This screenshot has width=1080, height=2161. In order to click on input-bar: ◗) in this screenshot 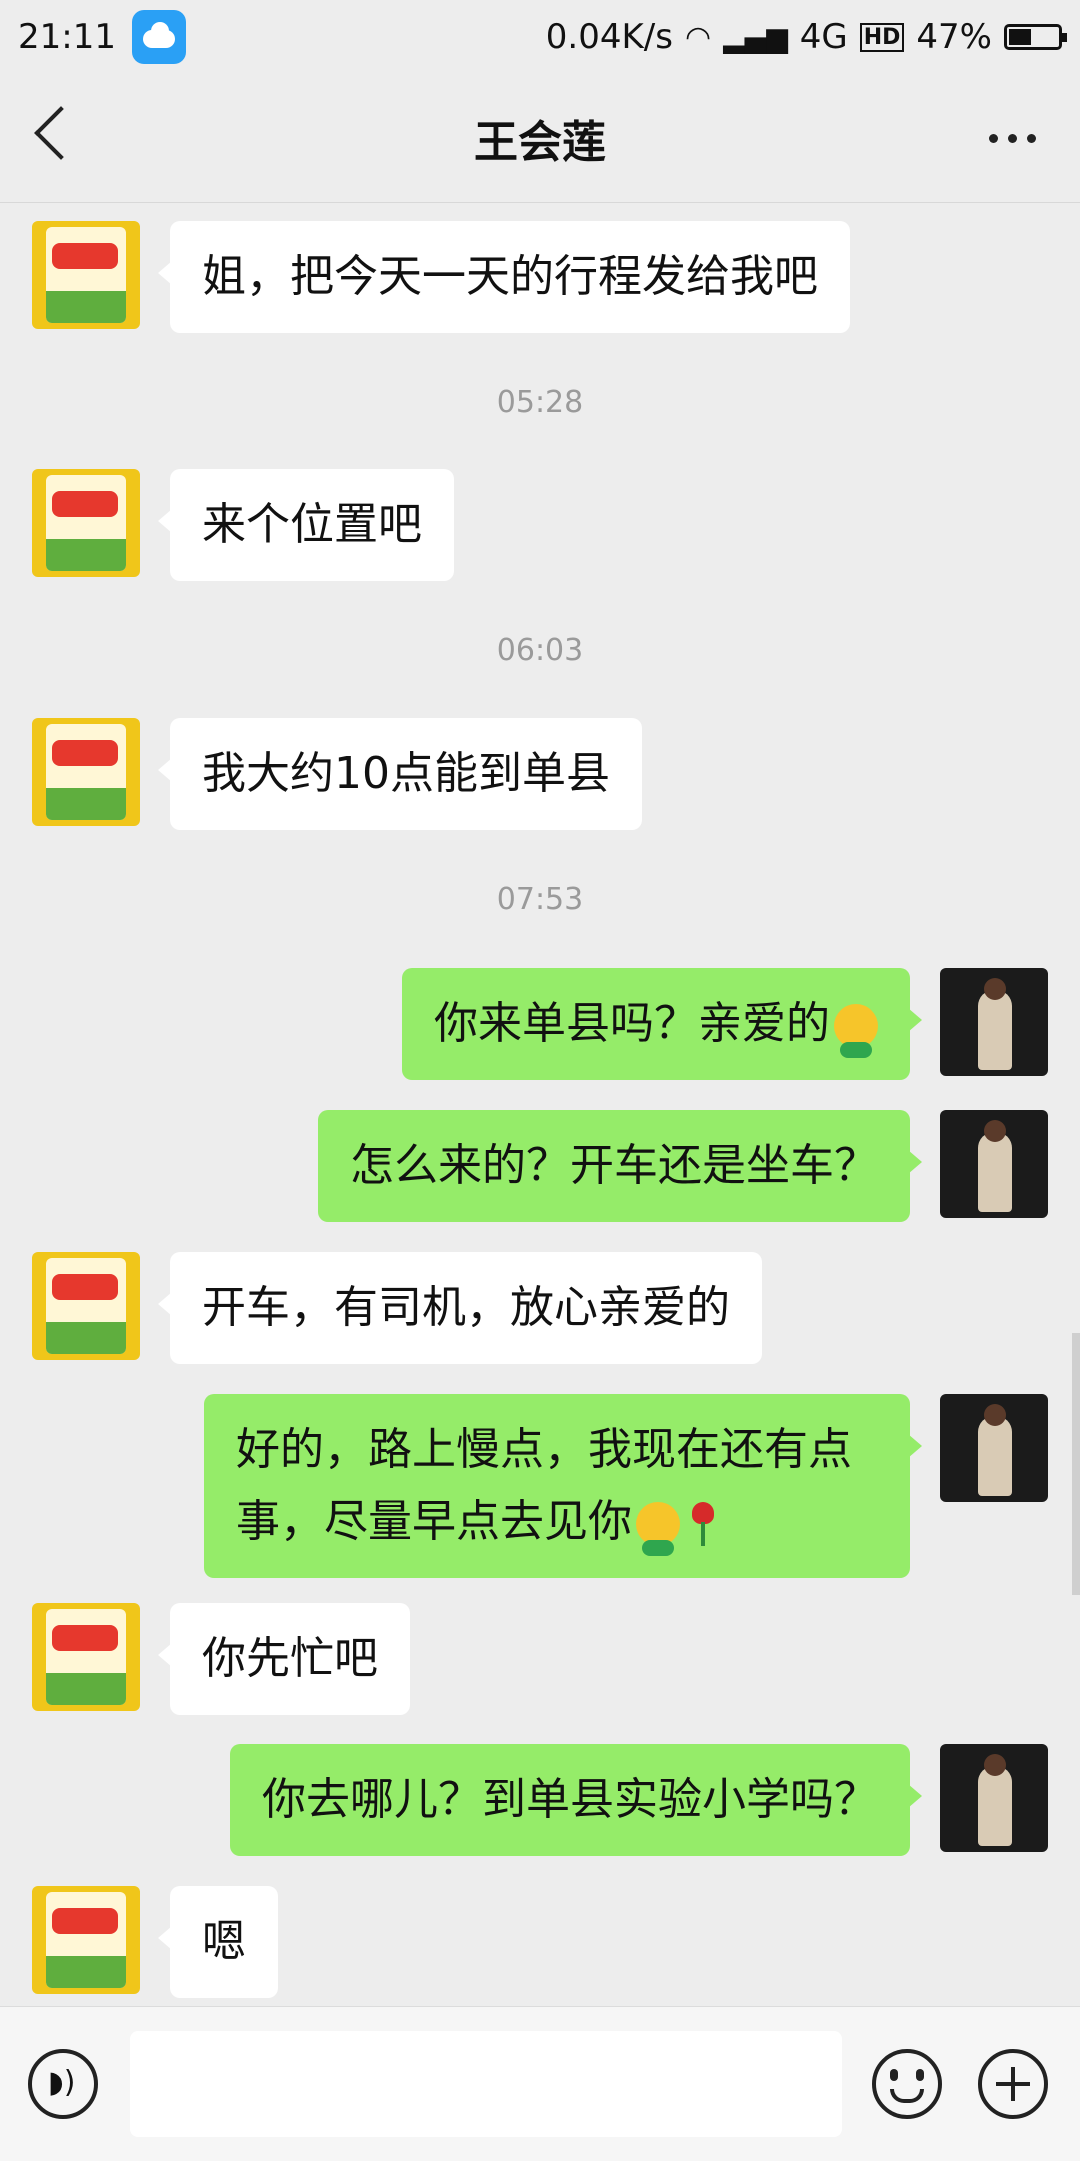, I will do `click(540, 2083)`.